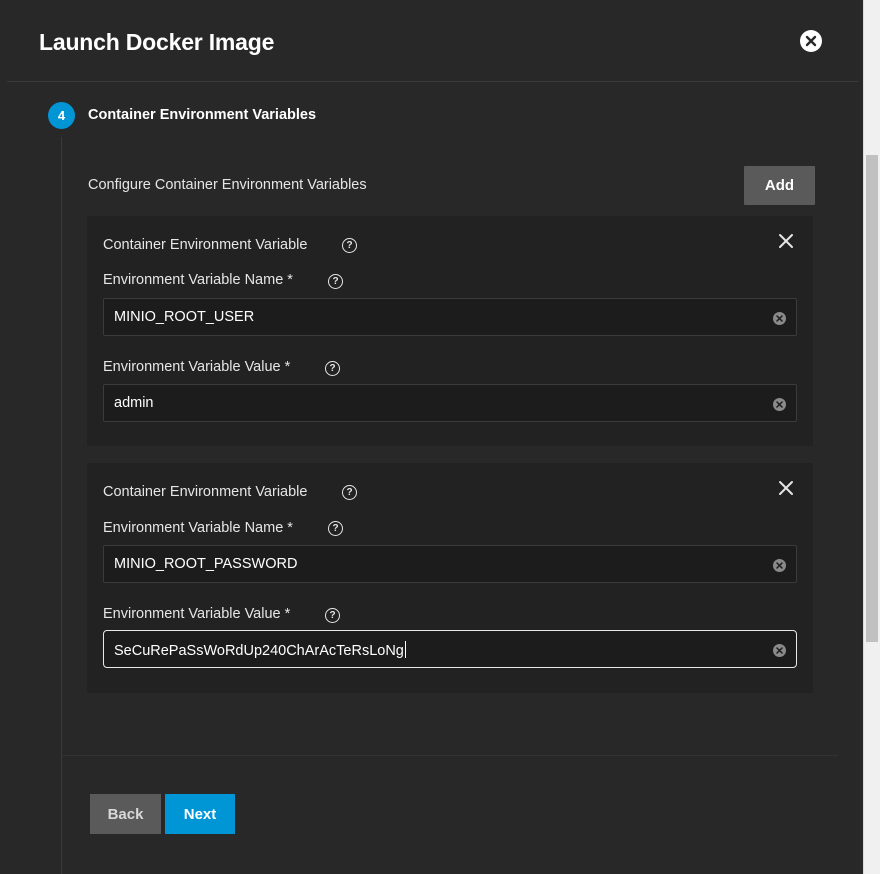 The width and height of the screenshot is (880, 874). Describe the element at coordinates (433, 81) in the screenshot. I see `title-divider` at that location.